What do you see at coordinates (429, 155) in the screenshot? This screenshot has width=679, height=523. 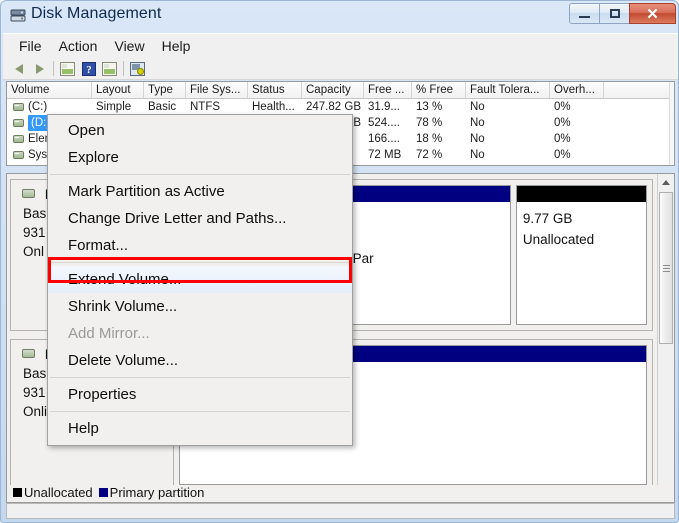 I see `cell-percent_free: 72 %` at bounding box center [429, 155].